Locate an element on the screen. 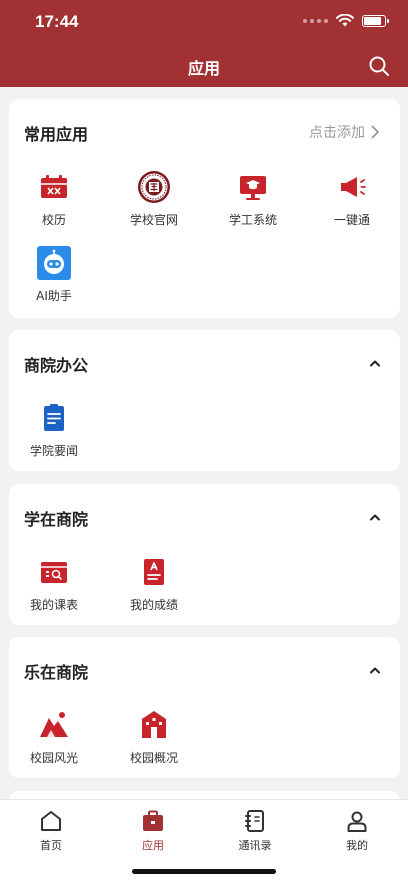  app-school-website: 学校官网 is located at coordinates (154, 199).